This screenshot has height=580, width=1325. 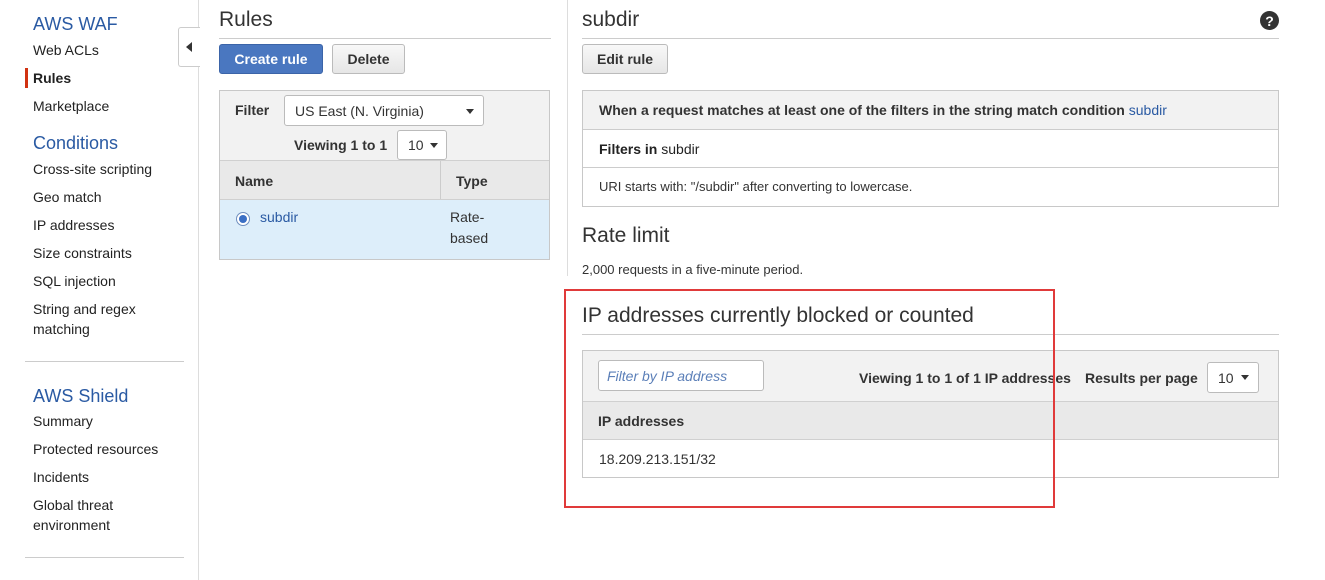 What do you see at coordinates (71, 525) in the screenshot?
I see `sidebar-item-global-threat-line2: environment` at bounding box center [71, 525].